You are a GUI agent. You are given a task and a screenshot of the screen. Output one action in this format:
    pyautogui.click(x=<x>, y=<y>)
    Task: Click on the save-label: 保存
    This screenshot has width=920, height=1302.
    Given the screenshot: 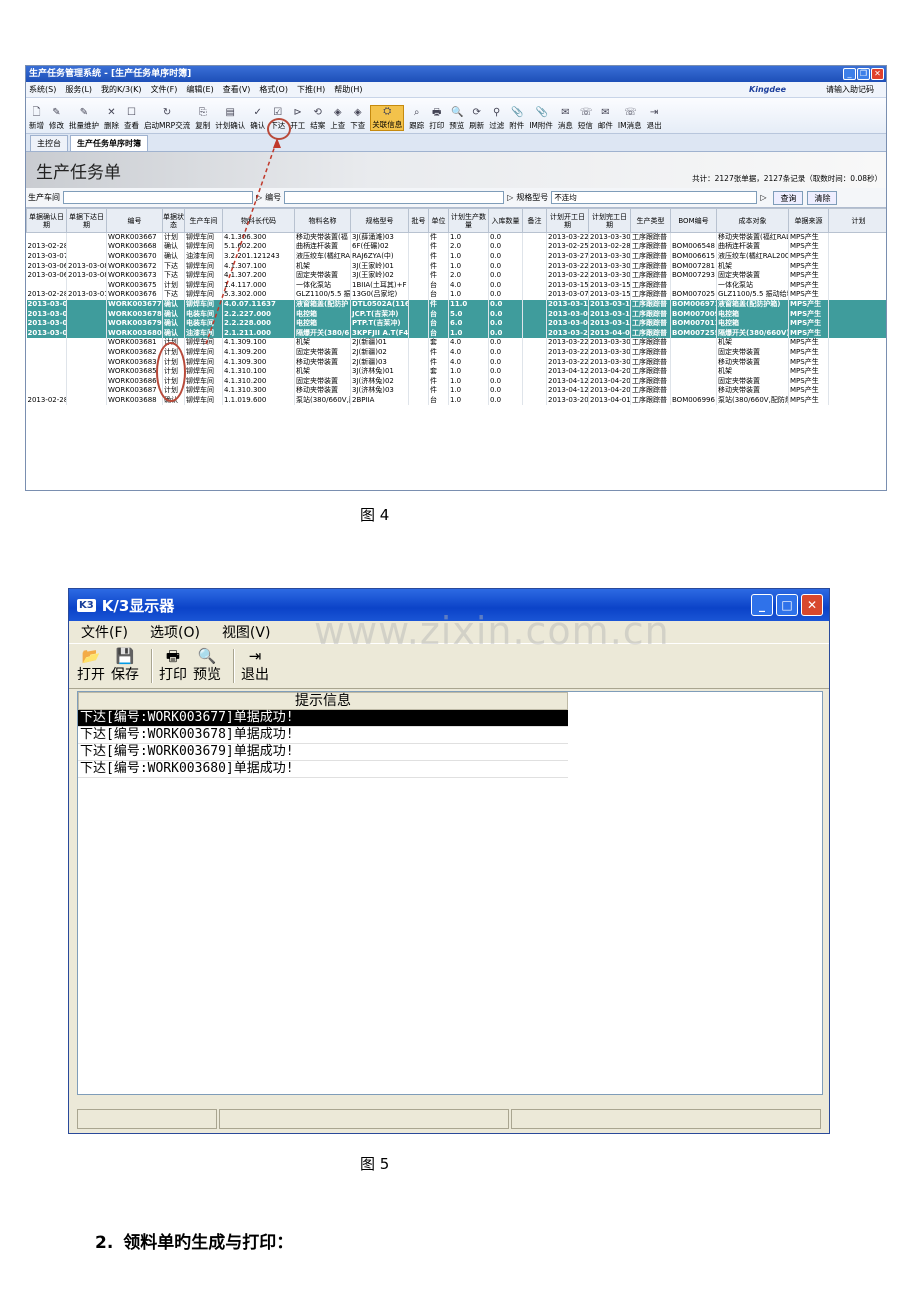 What is the action you would take?
    pyautogui.click(x=125, y=675)
    